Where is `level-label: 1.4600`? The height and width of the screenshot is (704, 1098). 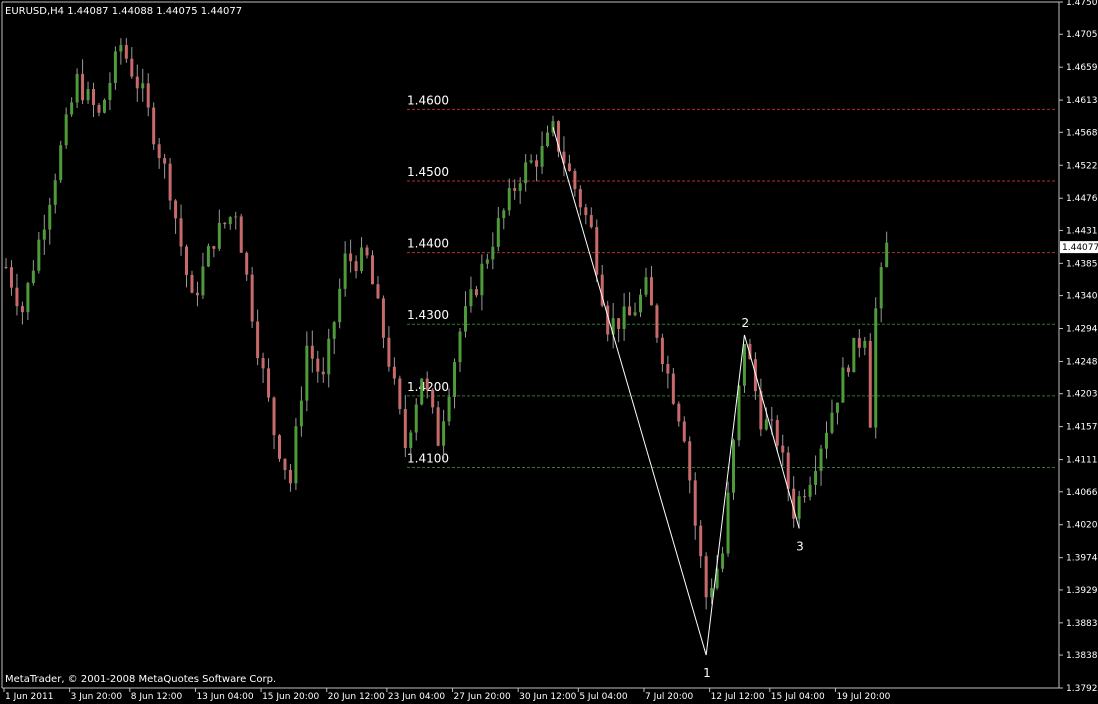 level-label: 1.4600 is located at coordinates (428, 100).